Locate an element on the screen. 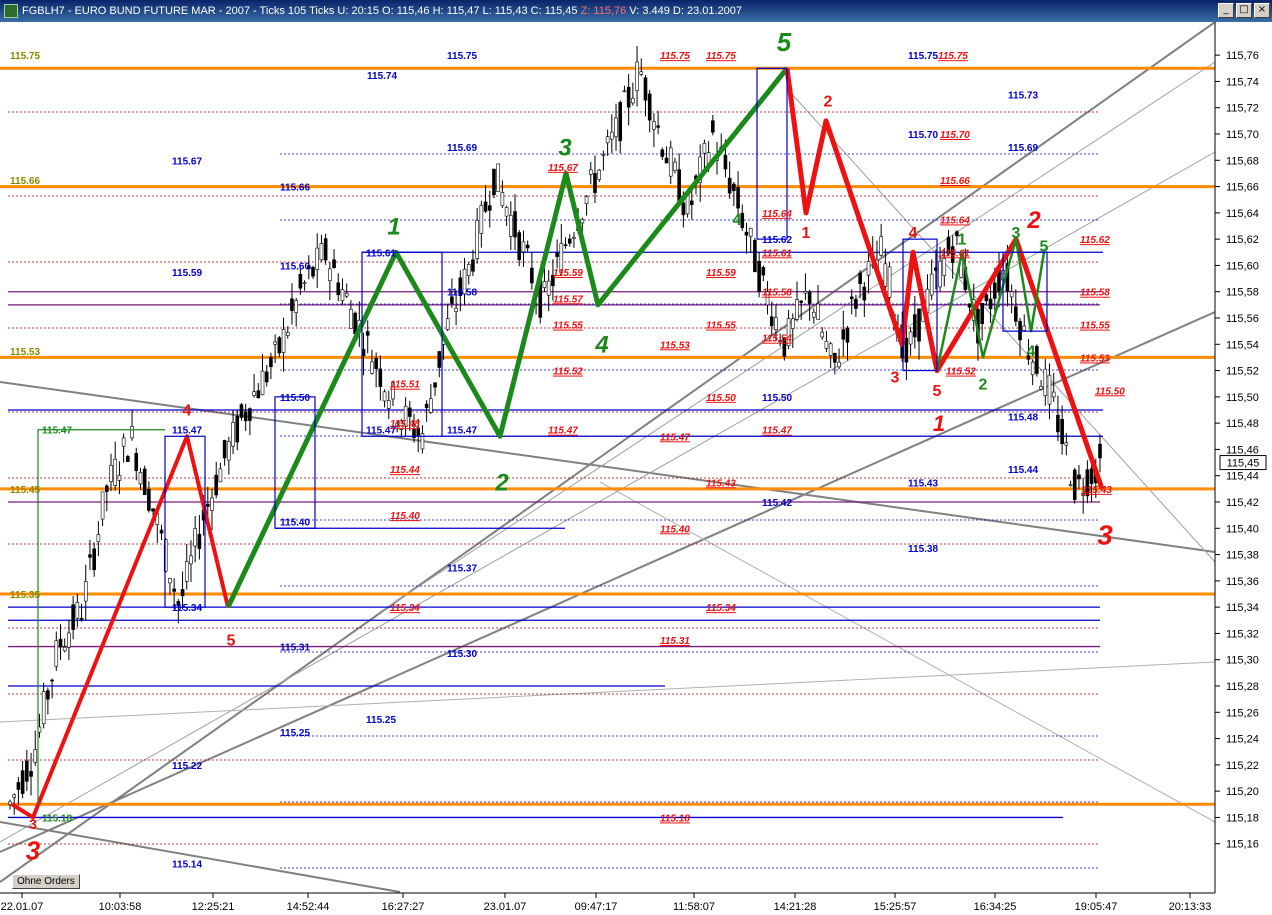  price-label: 115.51 is located at coordinates (405, 385).